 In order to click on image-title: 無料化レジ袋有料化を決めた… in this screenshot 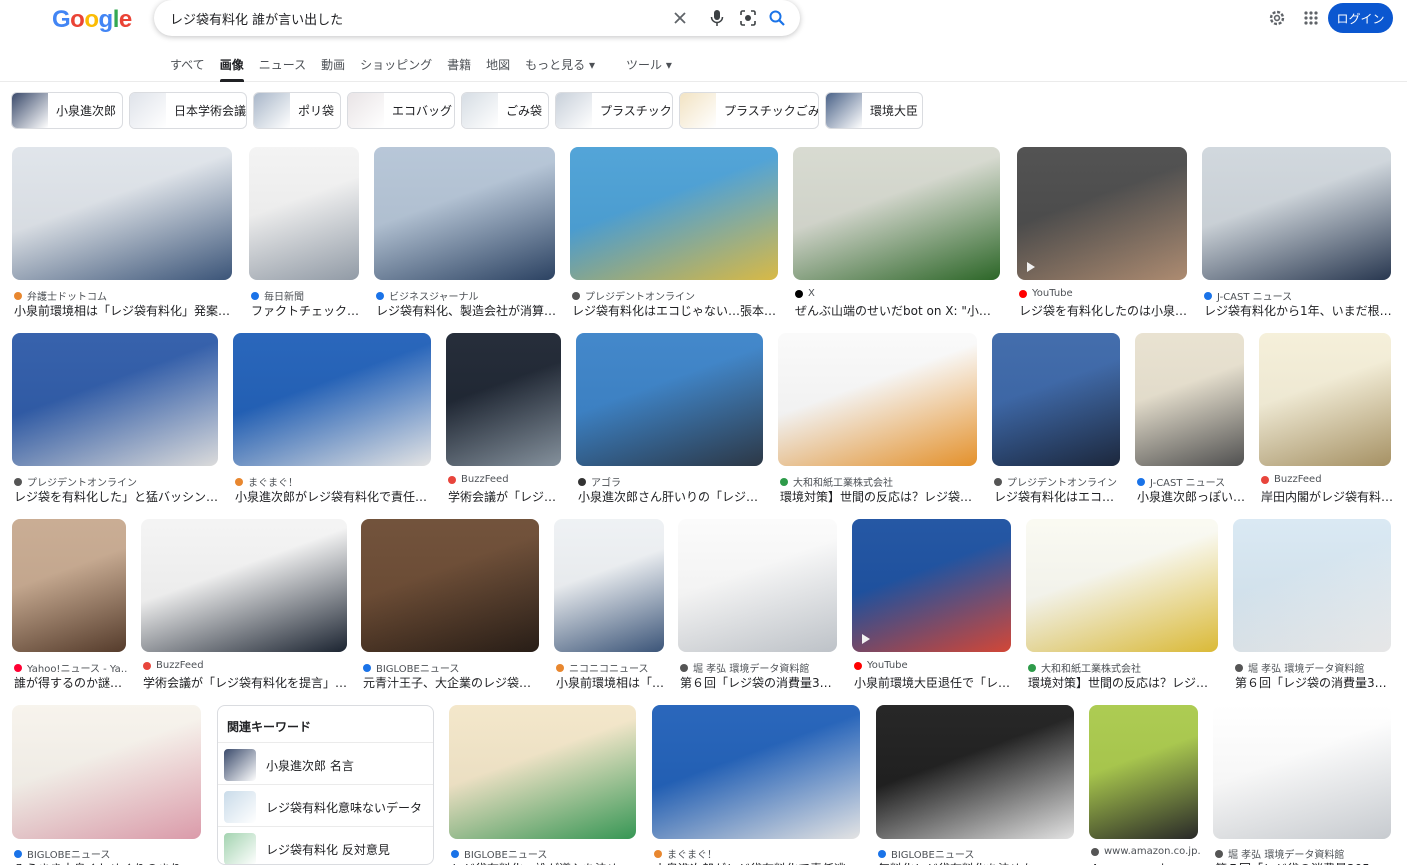, I will do `click(962, 862)`.